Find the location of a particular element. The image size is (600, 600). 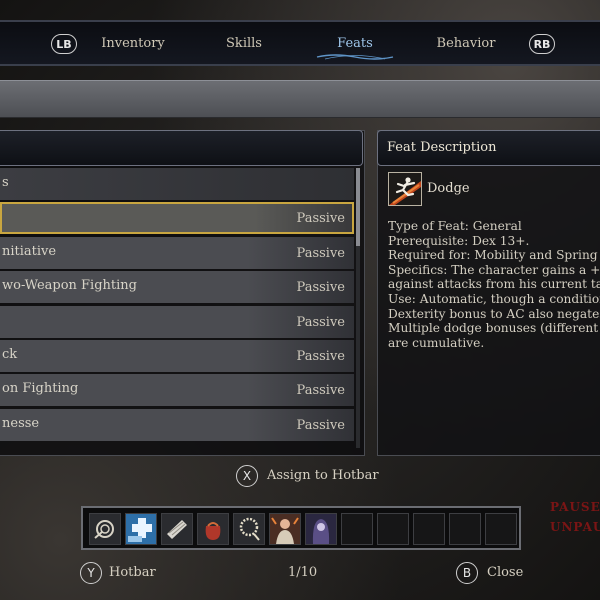

pouch-icon is located at coordinates (213, 529).